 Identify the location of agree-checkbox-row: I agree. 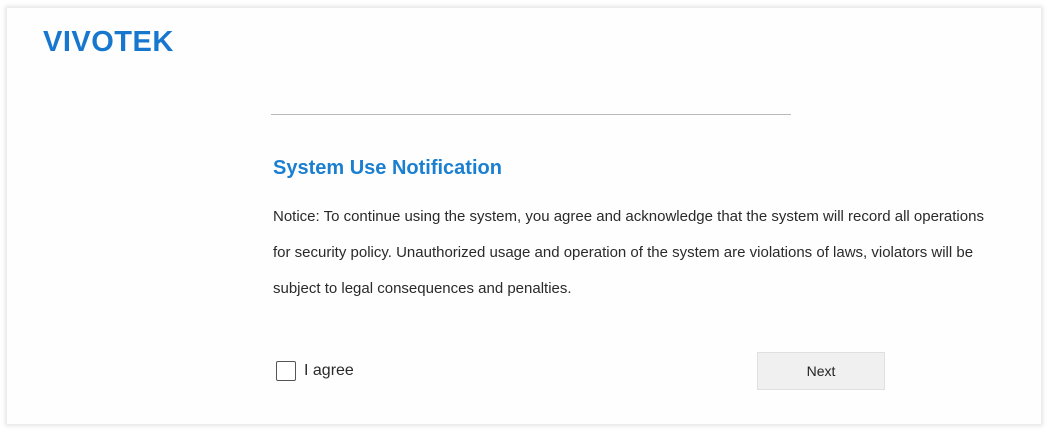
(315, 371).